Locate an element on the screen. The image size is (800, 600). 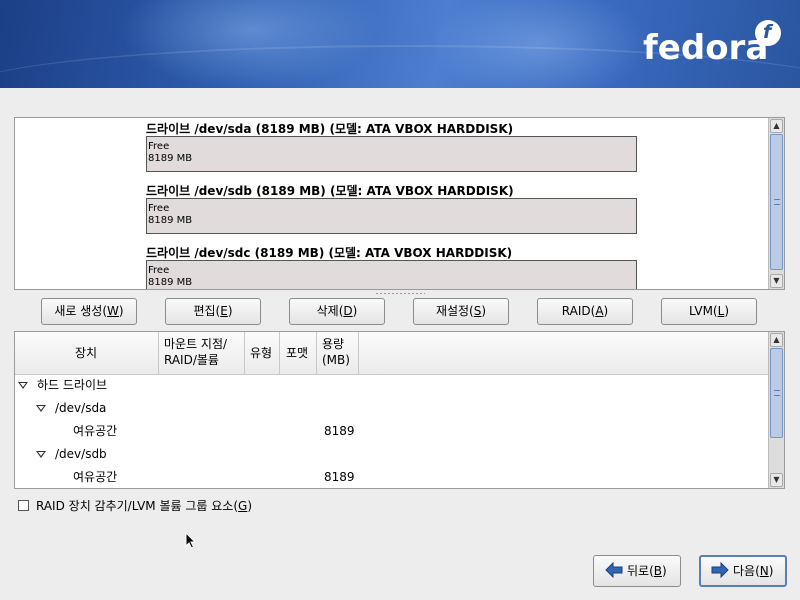
hide-raid-lvm-checkbox is located at coordinates (23, 505).